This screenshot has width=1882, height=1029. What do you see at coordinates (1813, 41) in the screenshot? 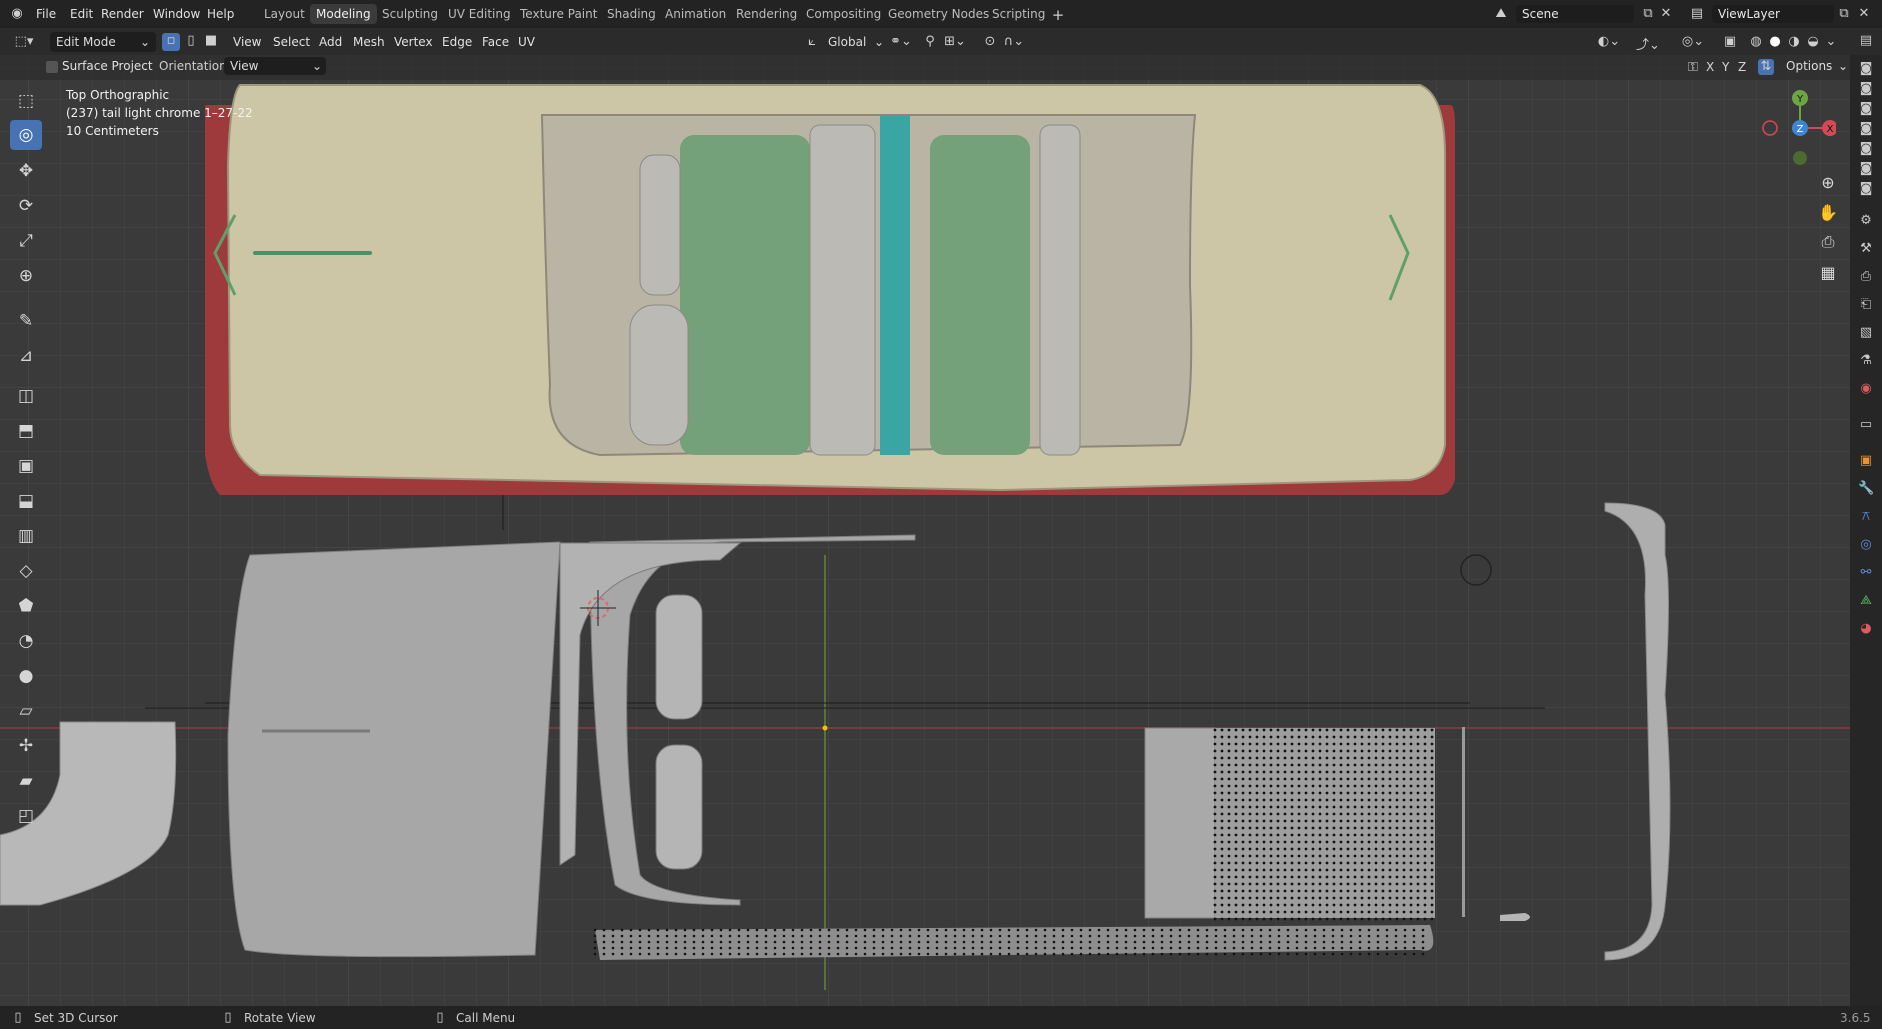
I see `rendered-shading-icon: ◒` at bounding box center [1813, 41].